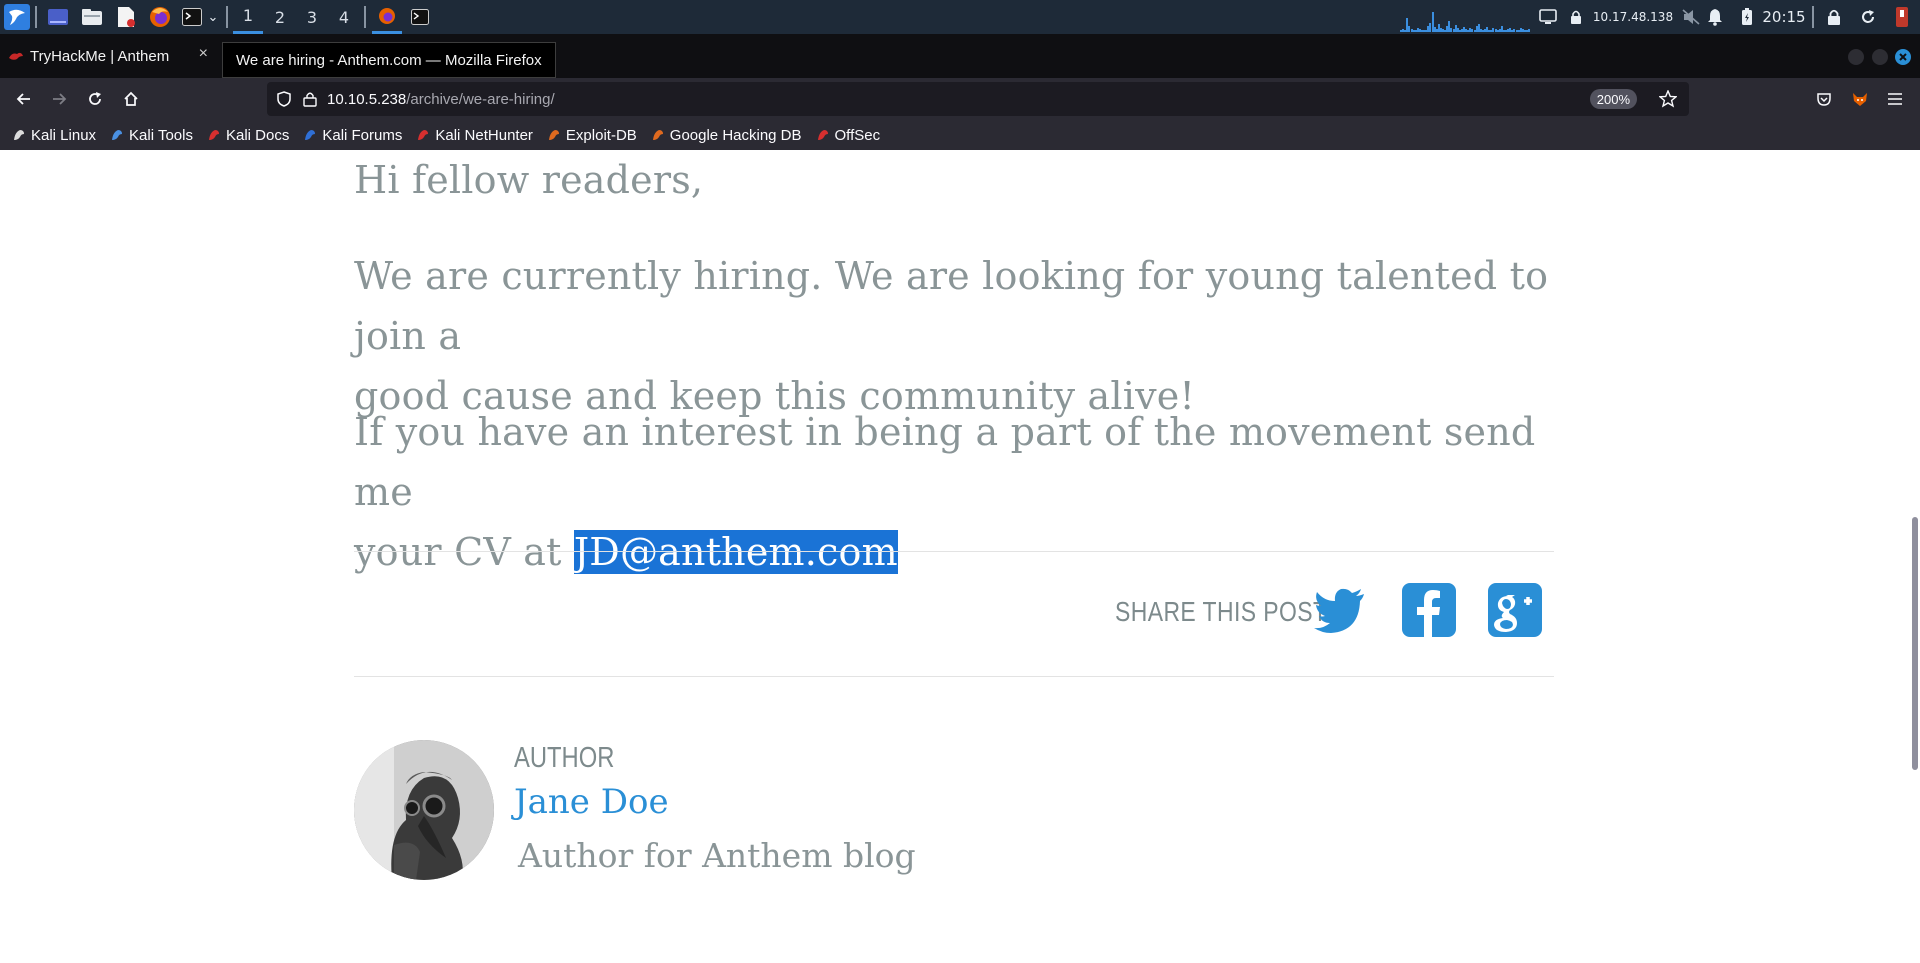 Image resolution: width=1920 pixels, height=963 pixels. What do you see at coordinates (1834, 17) in the screenshot?
I see `lock-screen-icon` at bounding box center [1834, 17].